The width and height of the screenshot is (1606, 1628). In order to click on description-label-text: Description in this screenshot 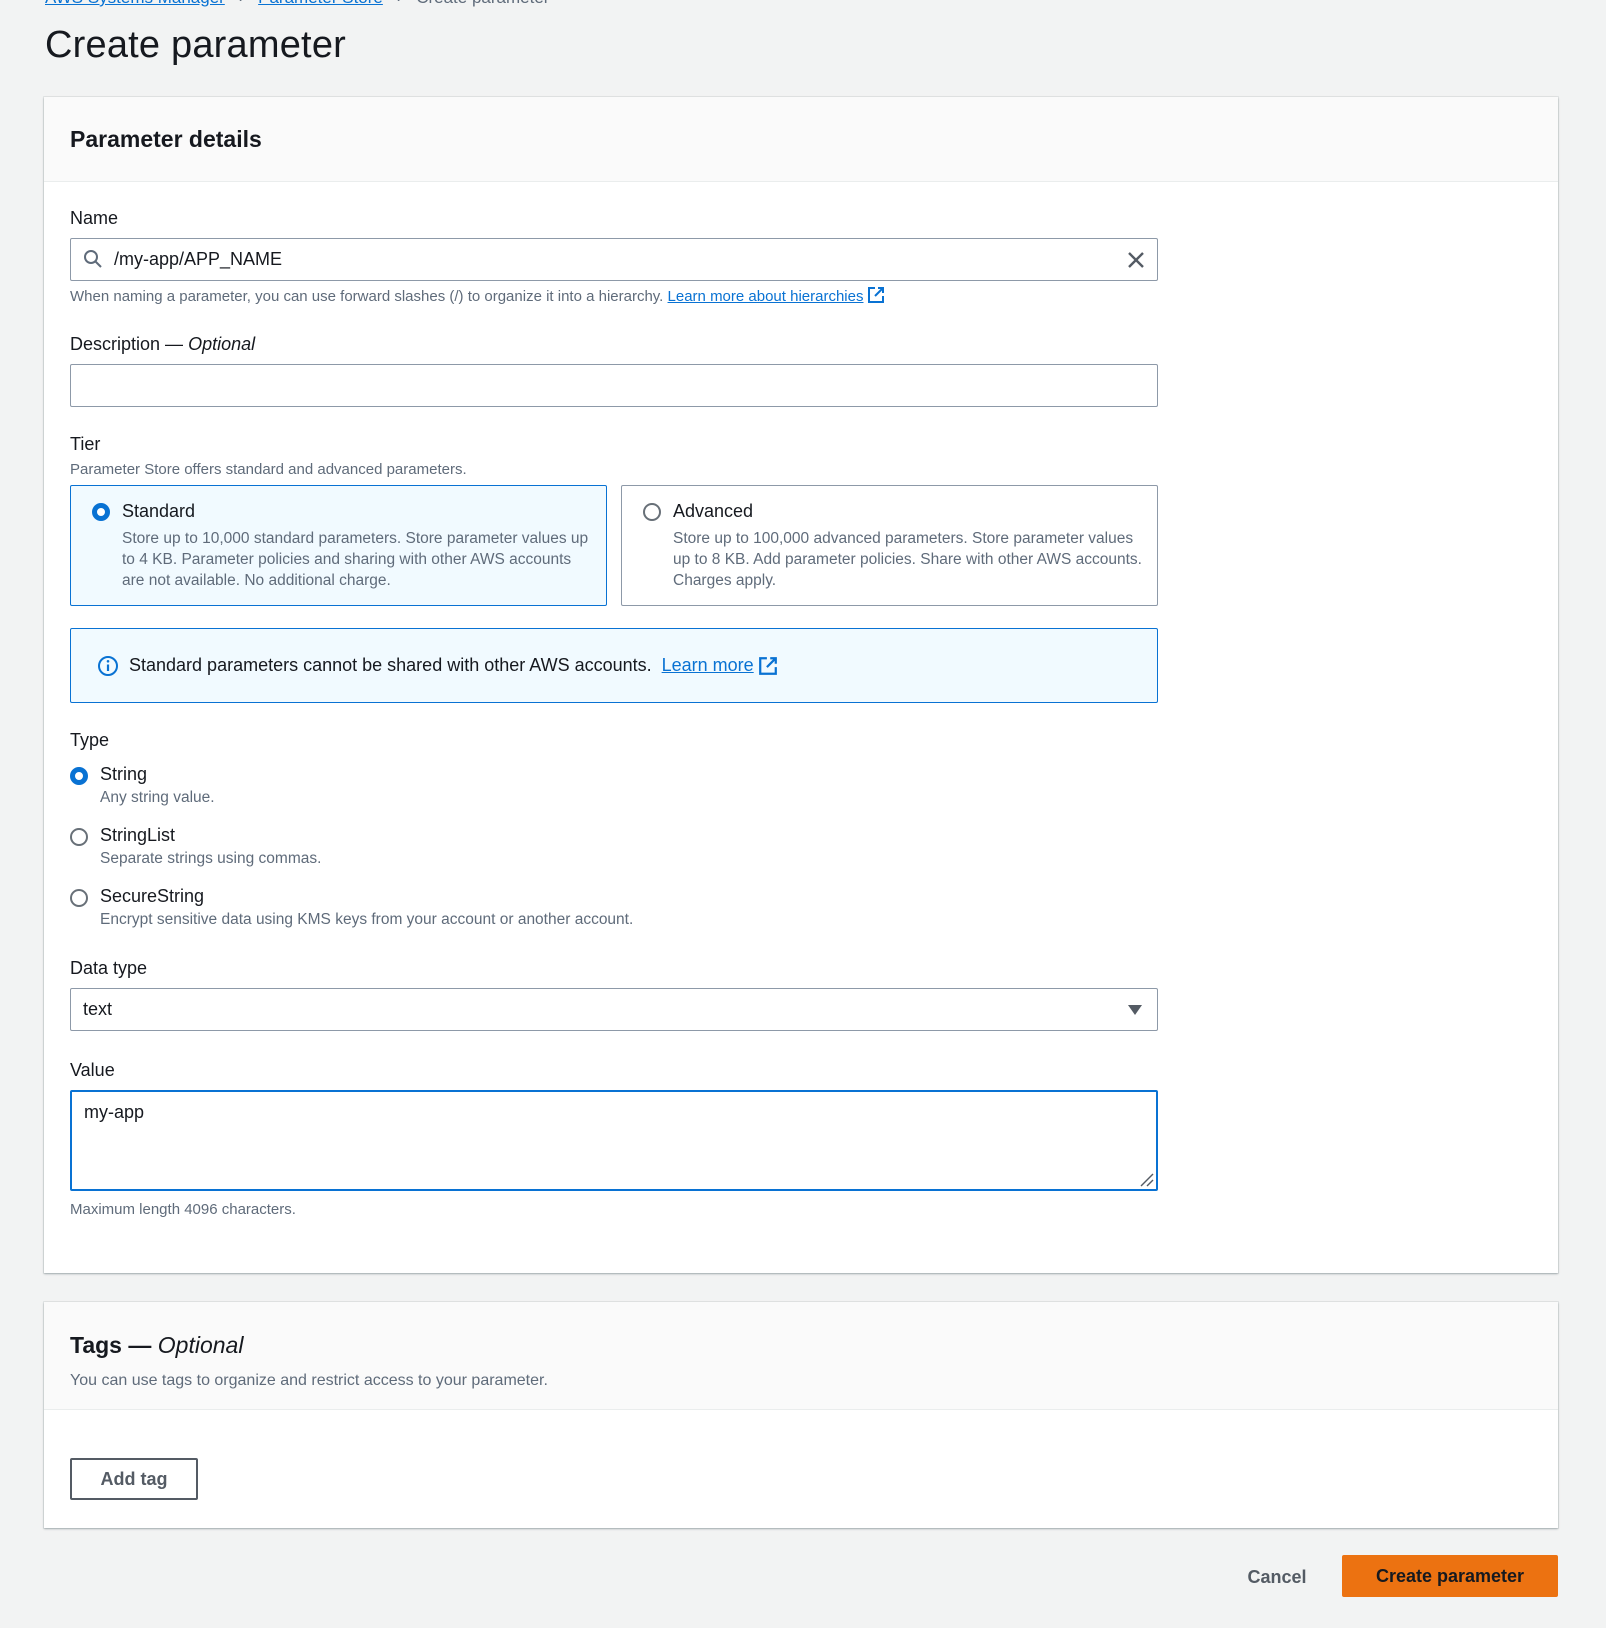, I will do `click(115, 344)`.